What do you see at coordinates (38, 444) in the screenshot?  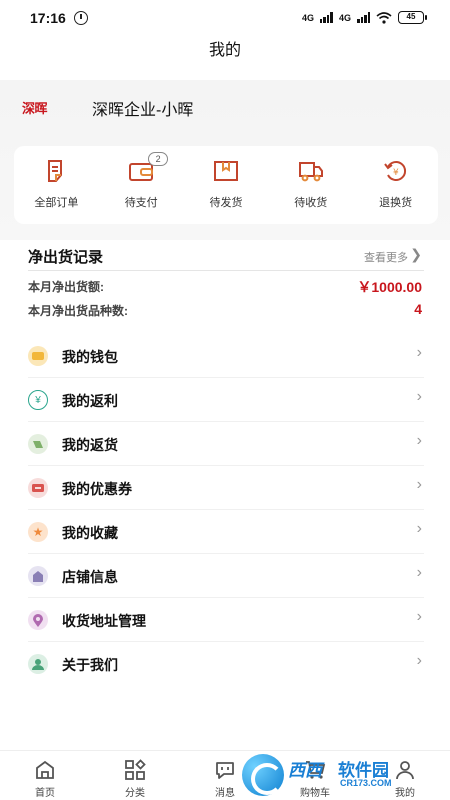 I see `return-goods-icon` at bounding box center [38, 444].